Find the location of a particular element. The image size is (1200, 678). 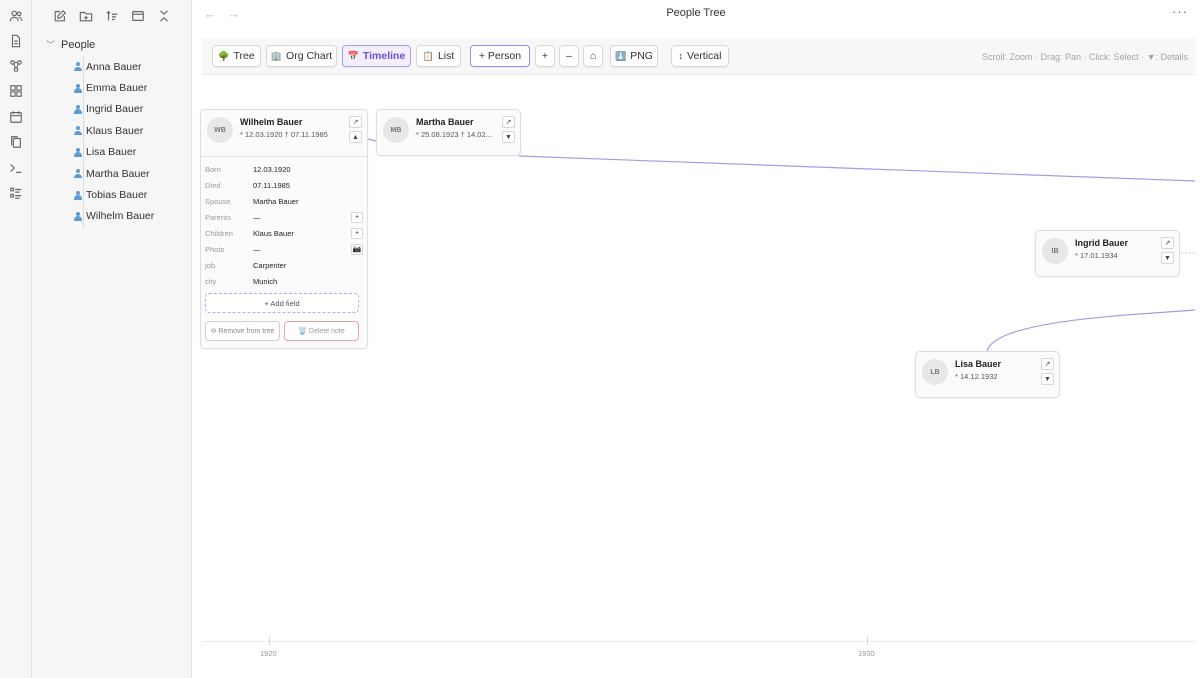

vertical-arrows-icon: ↕ is located at coordinates (681, 56).